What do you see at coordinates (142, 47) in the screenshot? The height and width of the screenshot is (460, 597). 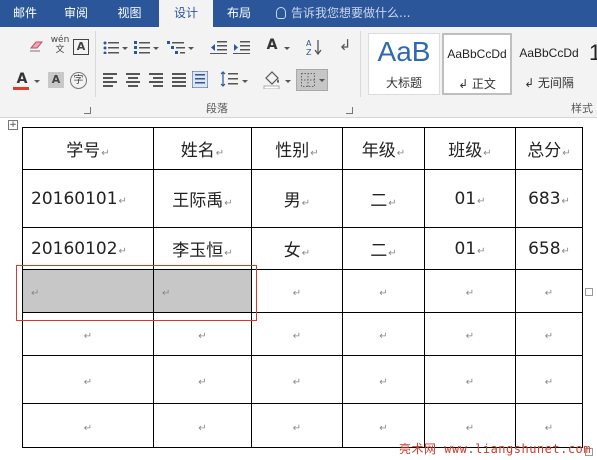 I see `numbering-icon` at bounding box center [142, 47].